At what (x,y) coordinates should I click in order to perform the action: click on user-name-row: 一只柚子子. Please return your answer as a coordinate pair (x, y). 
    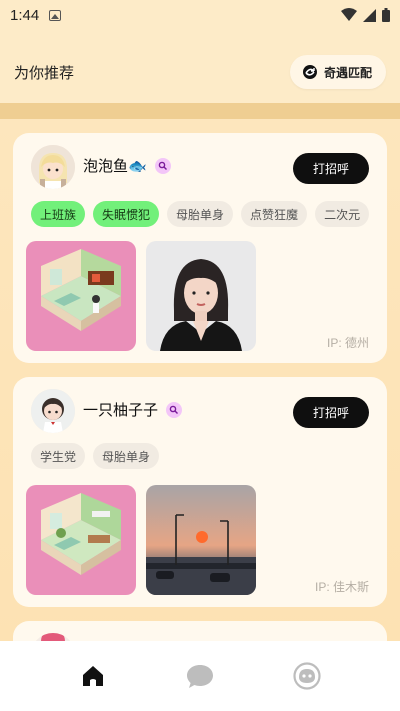
    Looking at the image, I should click on (133, 409).